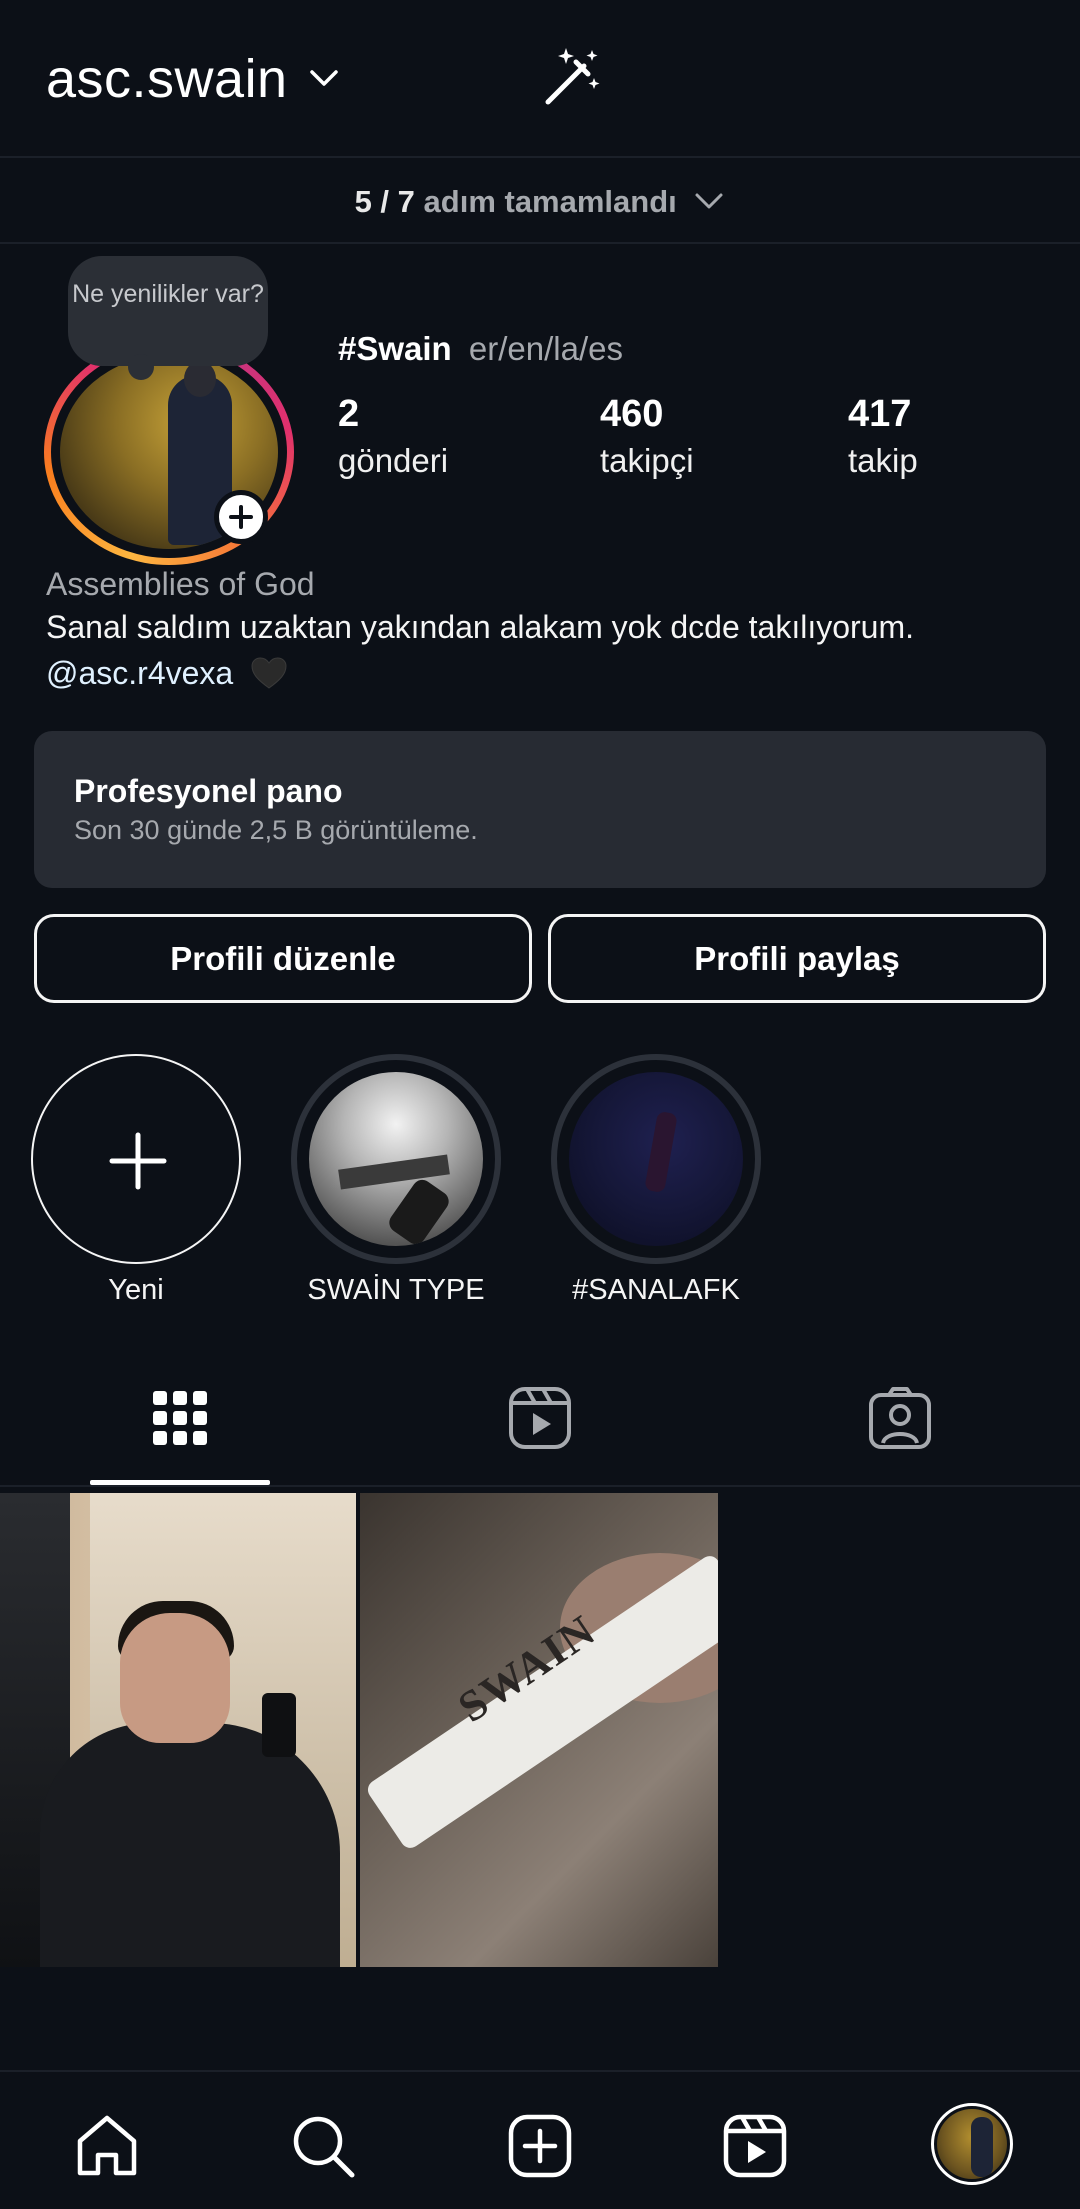  What do you see at coordinates (656, 1290) in the screenshot?
I see `highlight-label: #SANALAFK` at bounding box center [656, 1290].